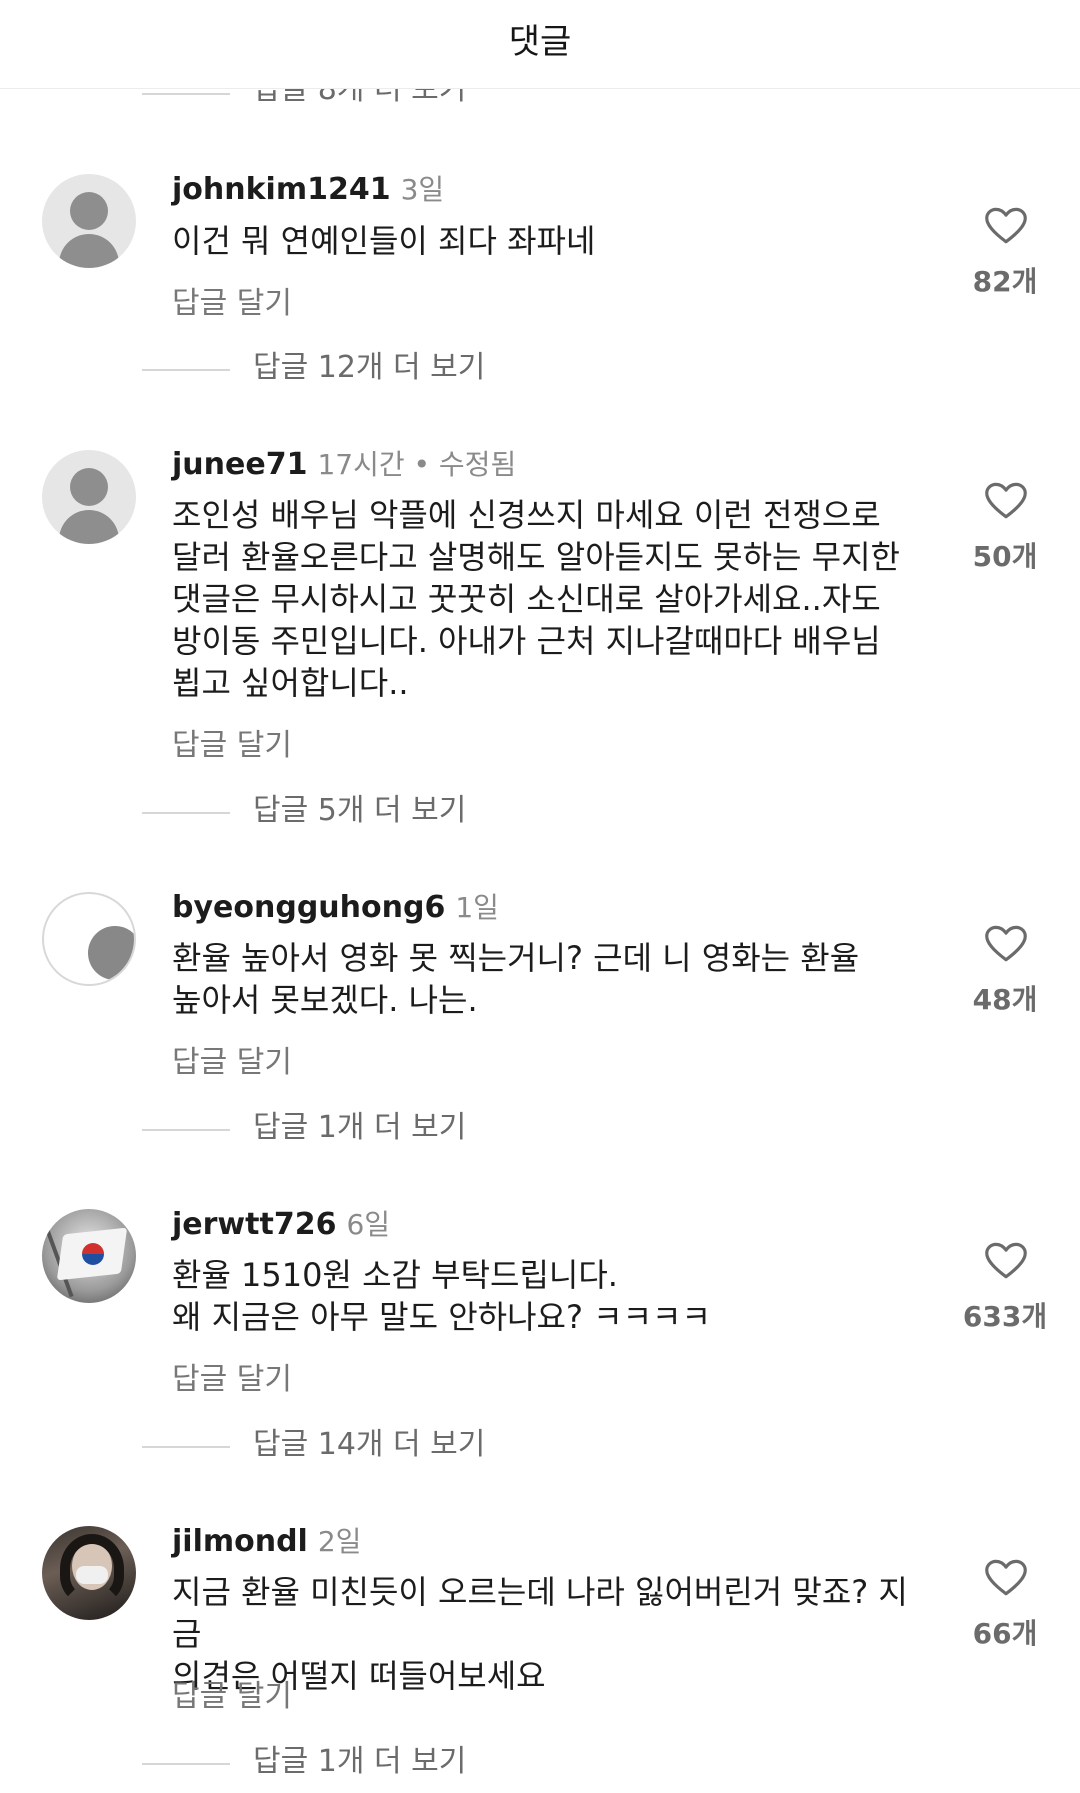  I want to click on comment-header: junee71 17시간 • 수정됨, so click(344, 463).